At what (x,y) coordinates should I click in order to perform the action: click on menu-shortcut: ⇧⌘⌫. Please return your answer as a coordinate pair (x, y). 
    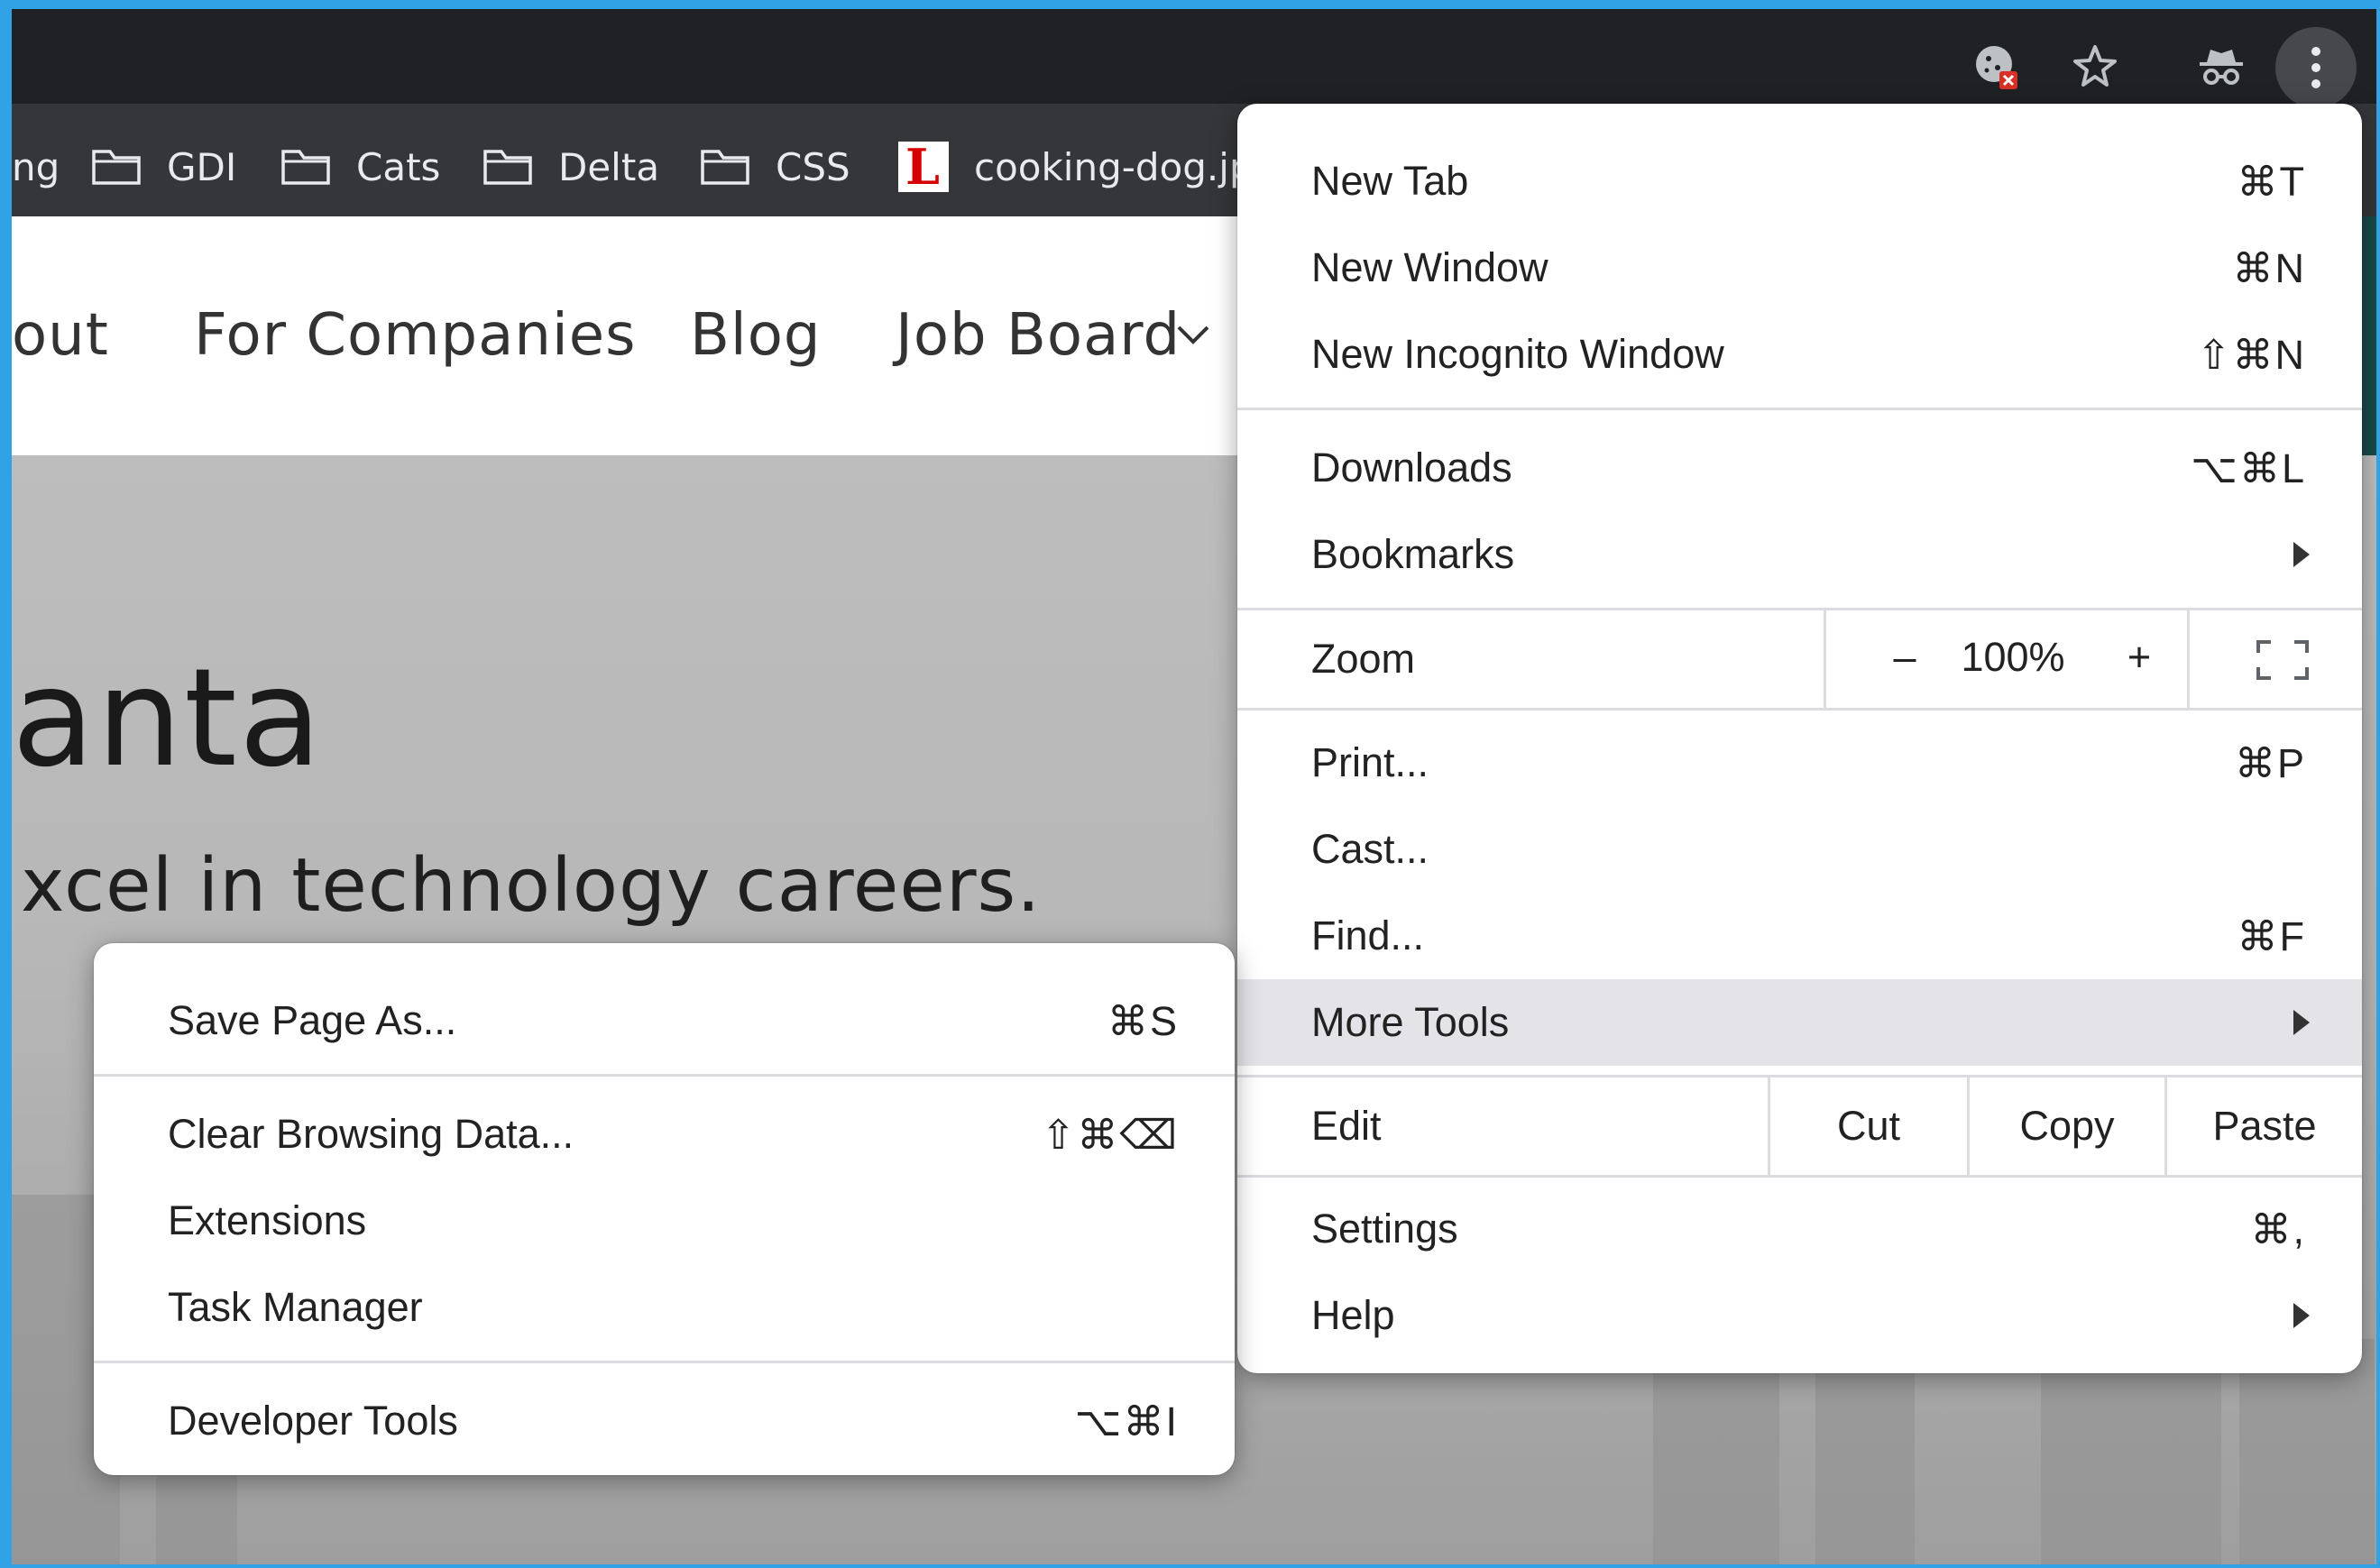
    Looking at the image, I should click on (1110, 1134).